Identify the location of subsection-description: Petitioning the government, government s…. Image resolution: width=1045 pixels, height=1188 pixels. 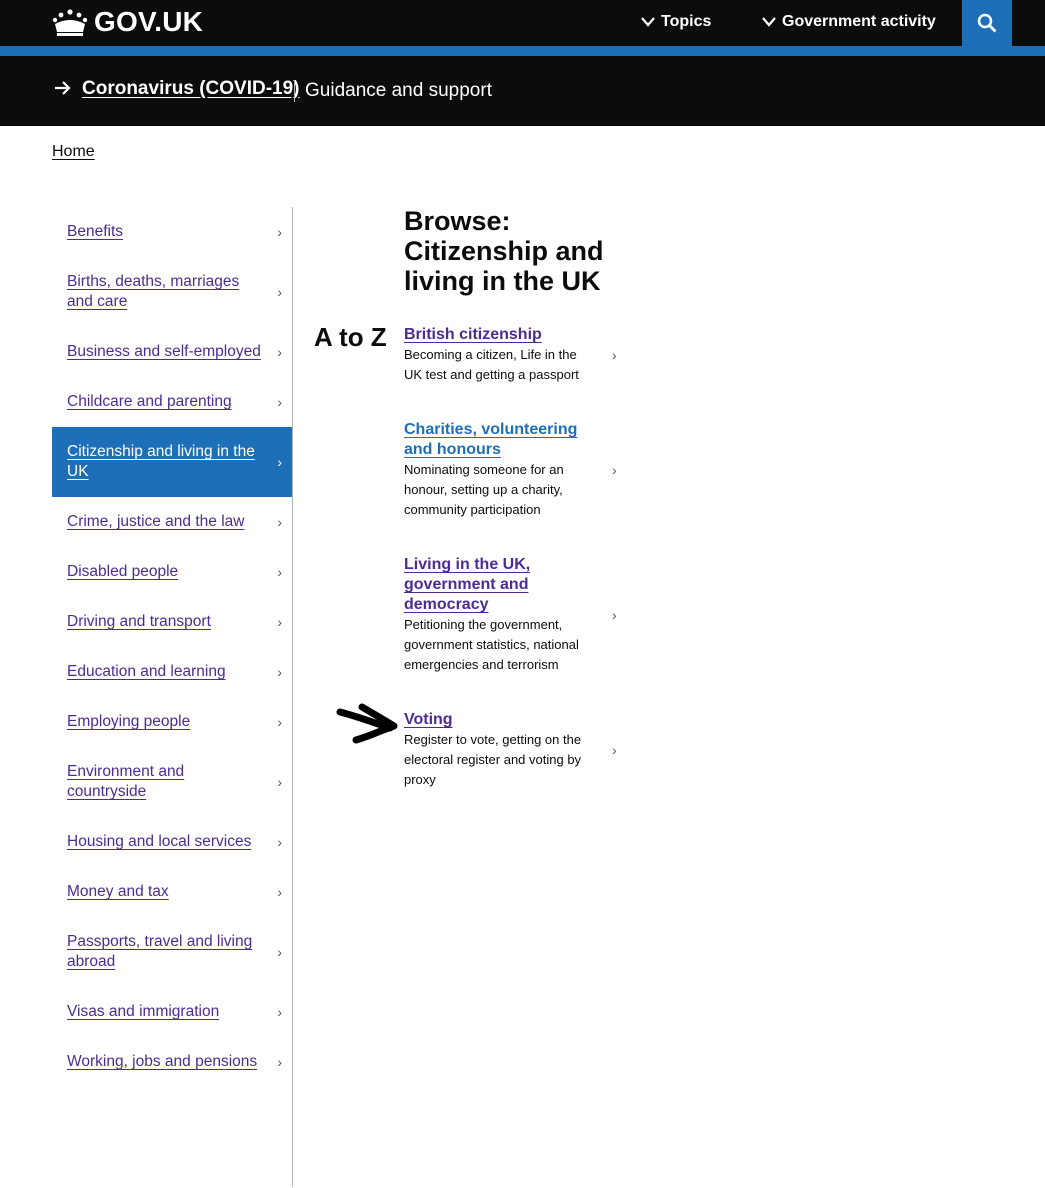
(491, 644).